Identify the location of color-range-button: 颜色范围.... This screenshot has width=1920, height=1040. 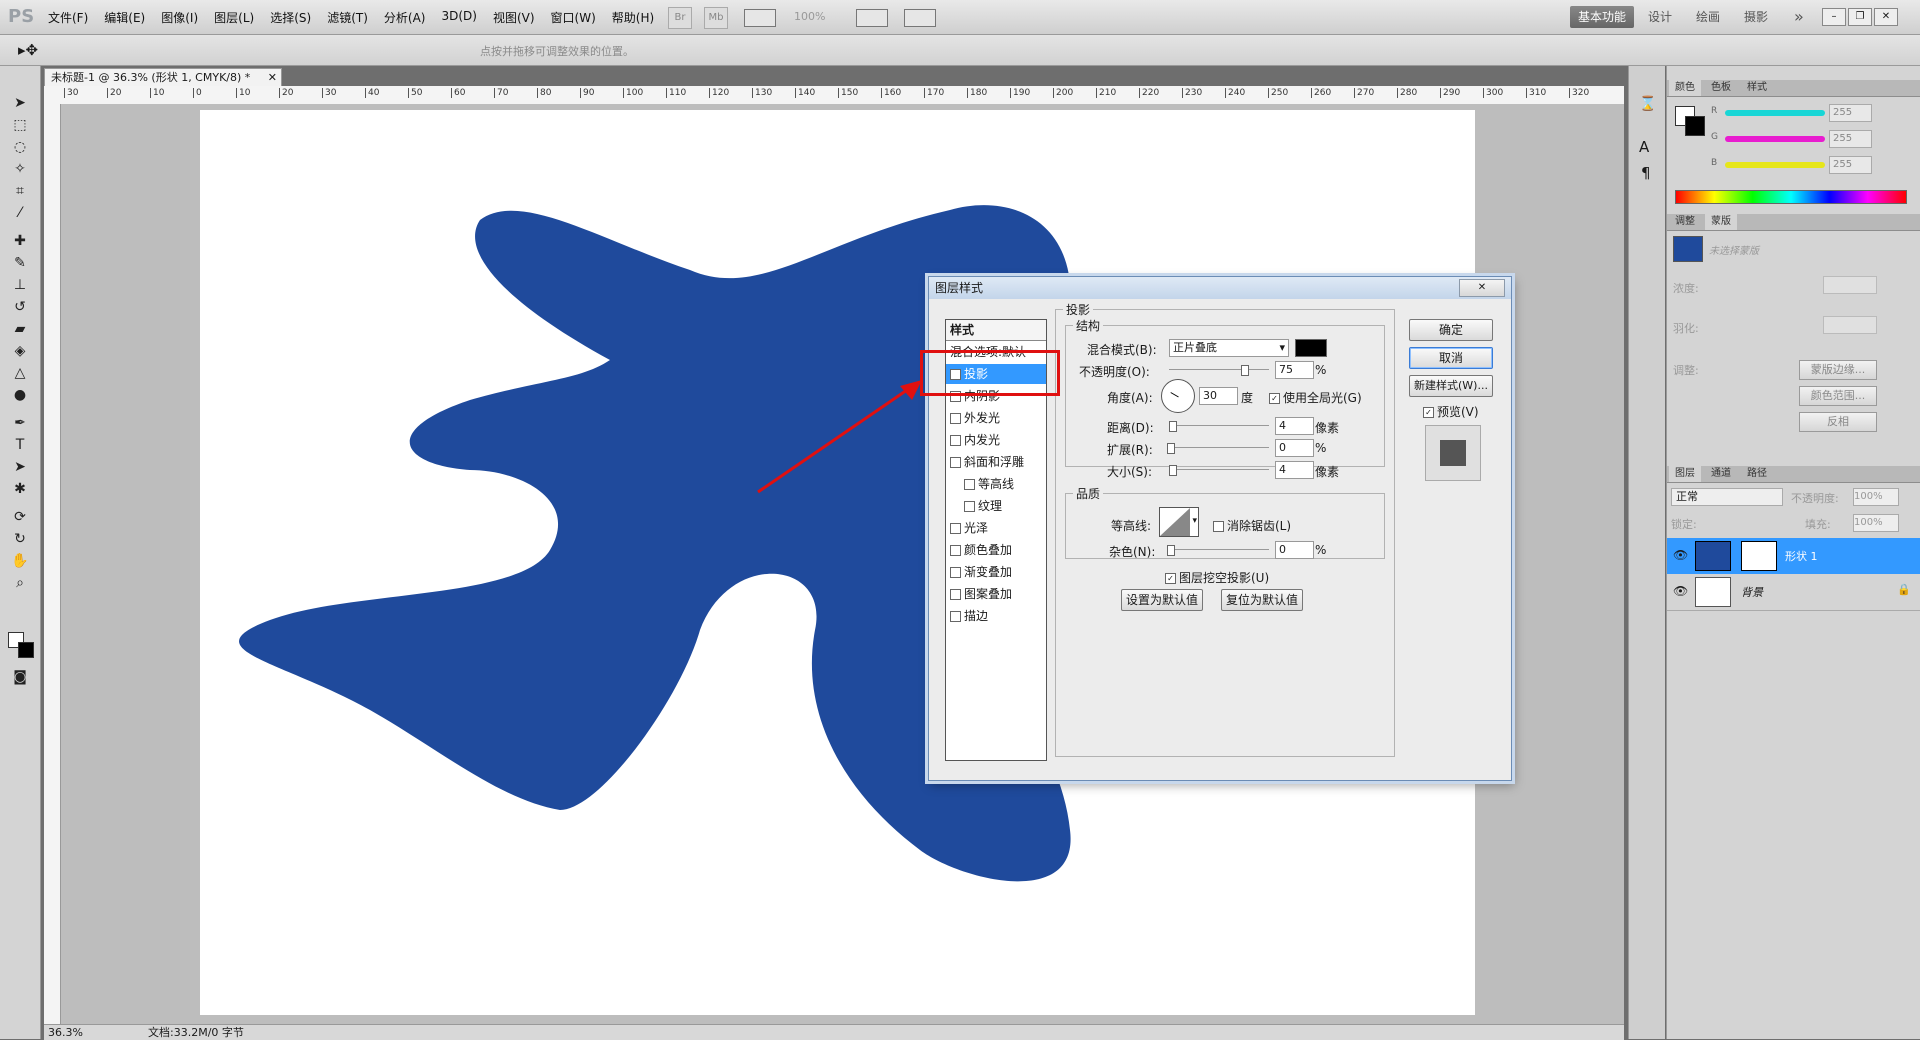
(1838, 396).